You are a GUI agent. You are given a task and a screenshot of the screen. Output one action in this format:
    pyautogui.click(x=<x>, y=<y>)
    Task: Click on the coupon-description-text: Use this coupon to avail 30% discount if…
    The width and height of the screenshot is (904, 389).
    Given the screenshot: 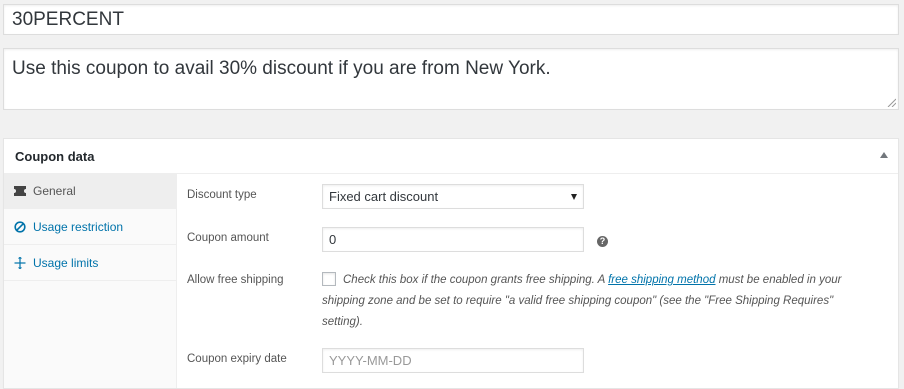 What is the action you would take?
    pyautogui.click(x=281, y=68)
    